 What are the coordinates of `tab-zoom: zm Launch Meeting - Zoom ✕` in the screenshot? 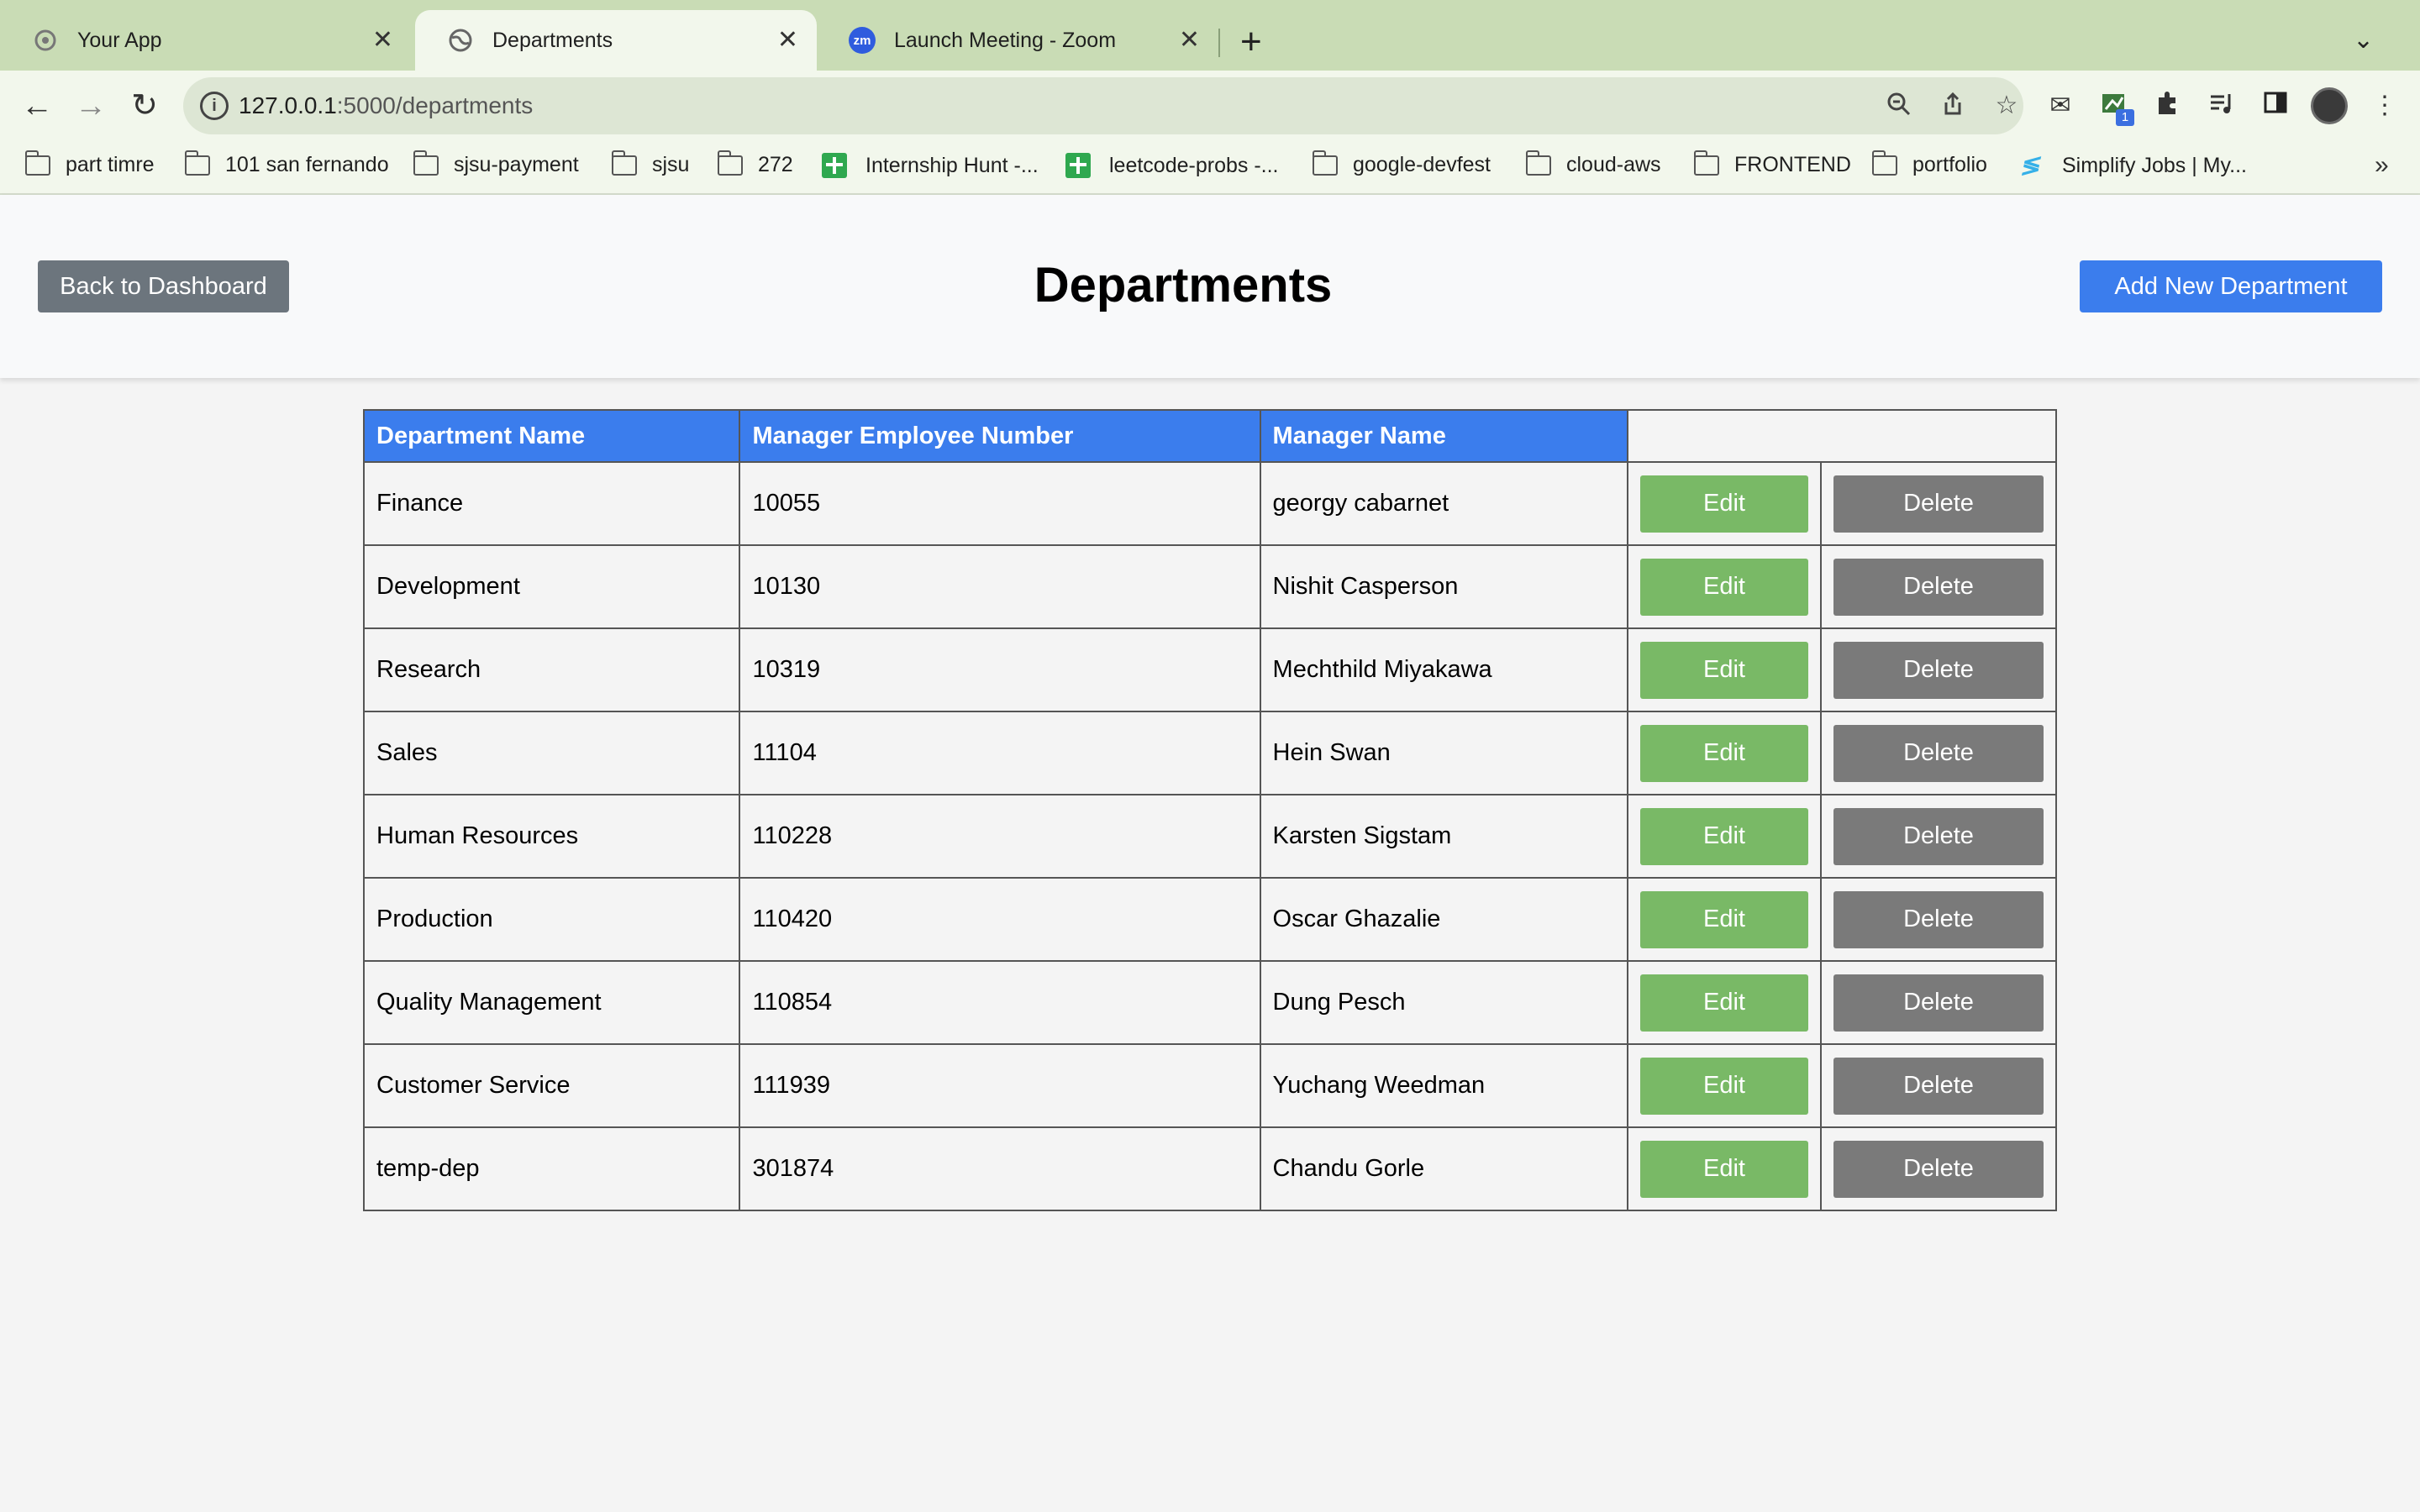 It's located at (1018, 40).